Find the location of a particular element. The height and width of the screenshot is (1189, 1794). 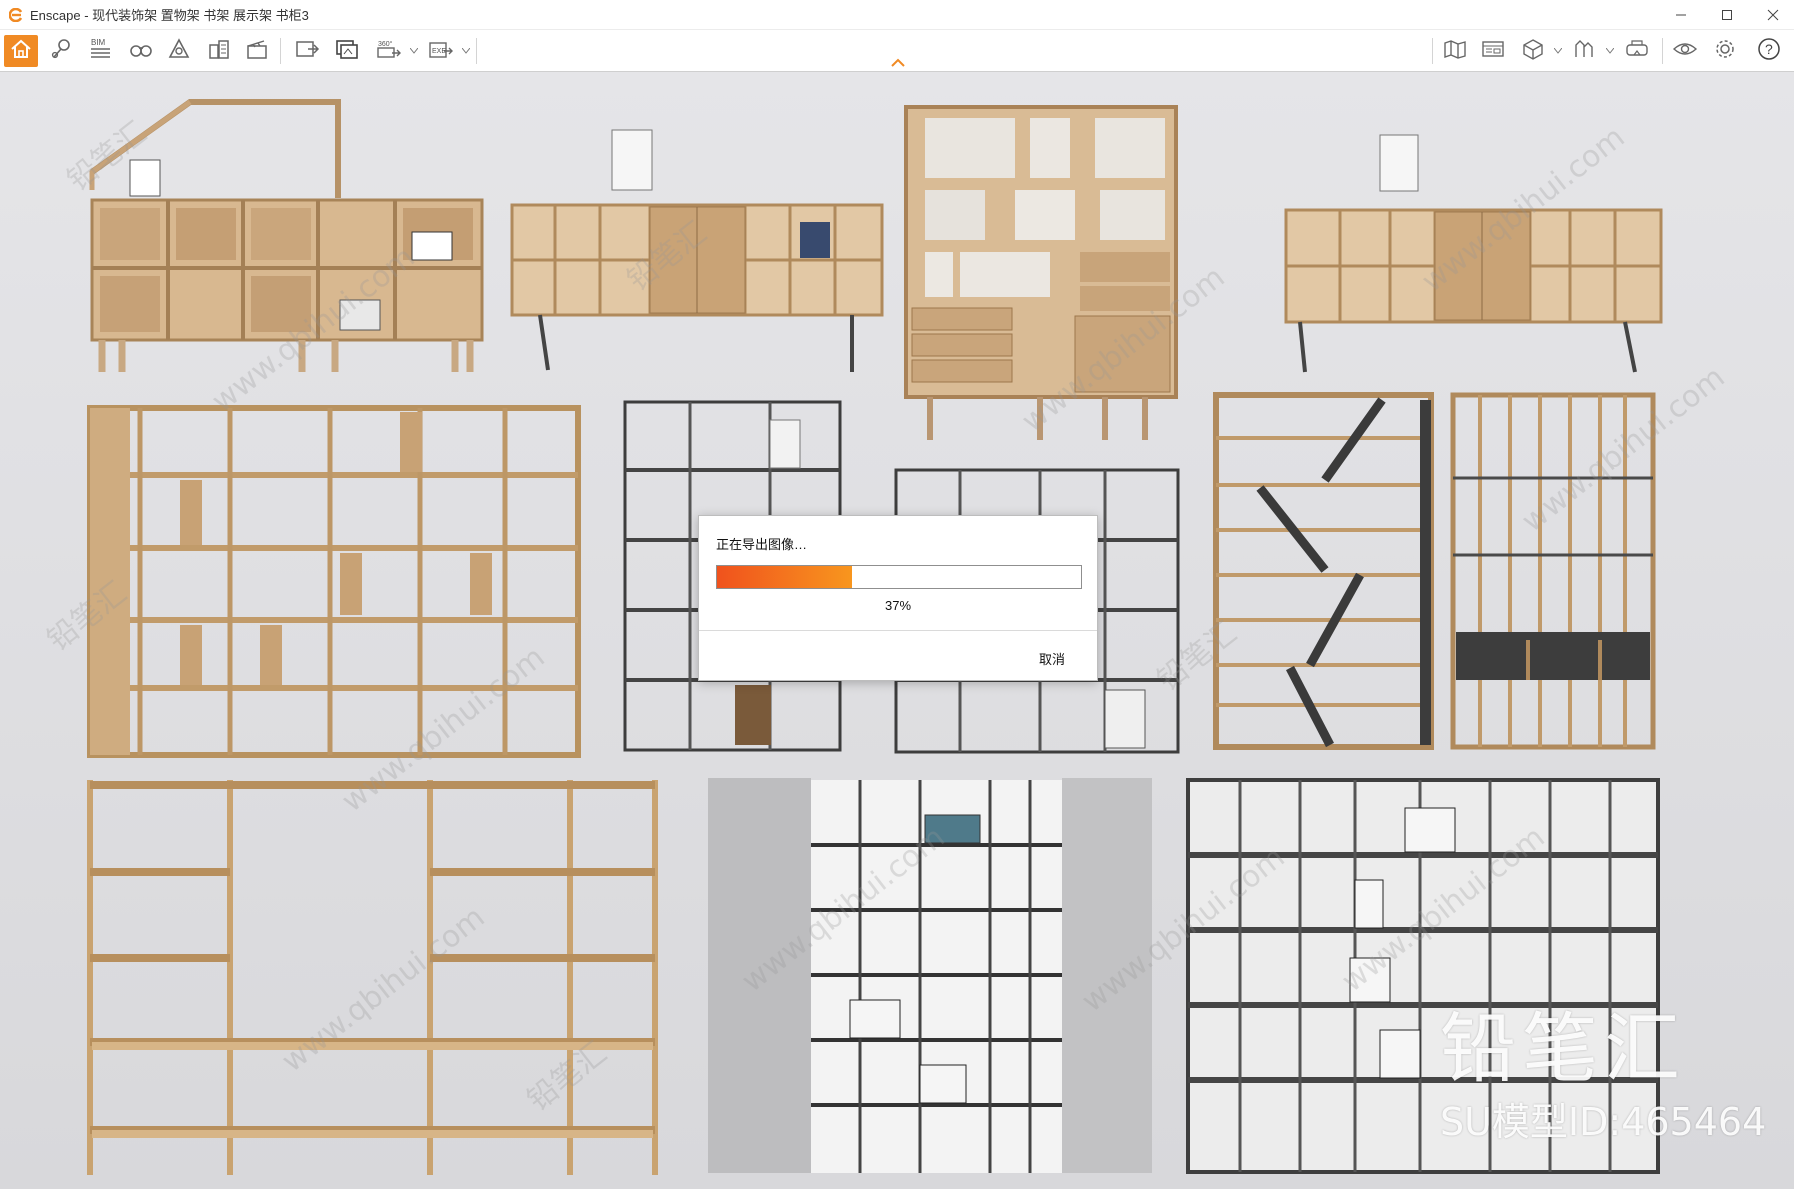

visual-settings-button is located at coordinates (1685, 51).